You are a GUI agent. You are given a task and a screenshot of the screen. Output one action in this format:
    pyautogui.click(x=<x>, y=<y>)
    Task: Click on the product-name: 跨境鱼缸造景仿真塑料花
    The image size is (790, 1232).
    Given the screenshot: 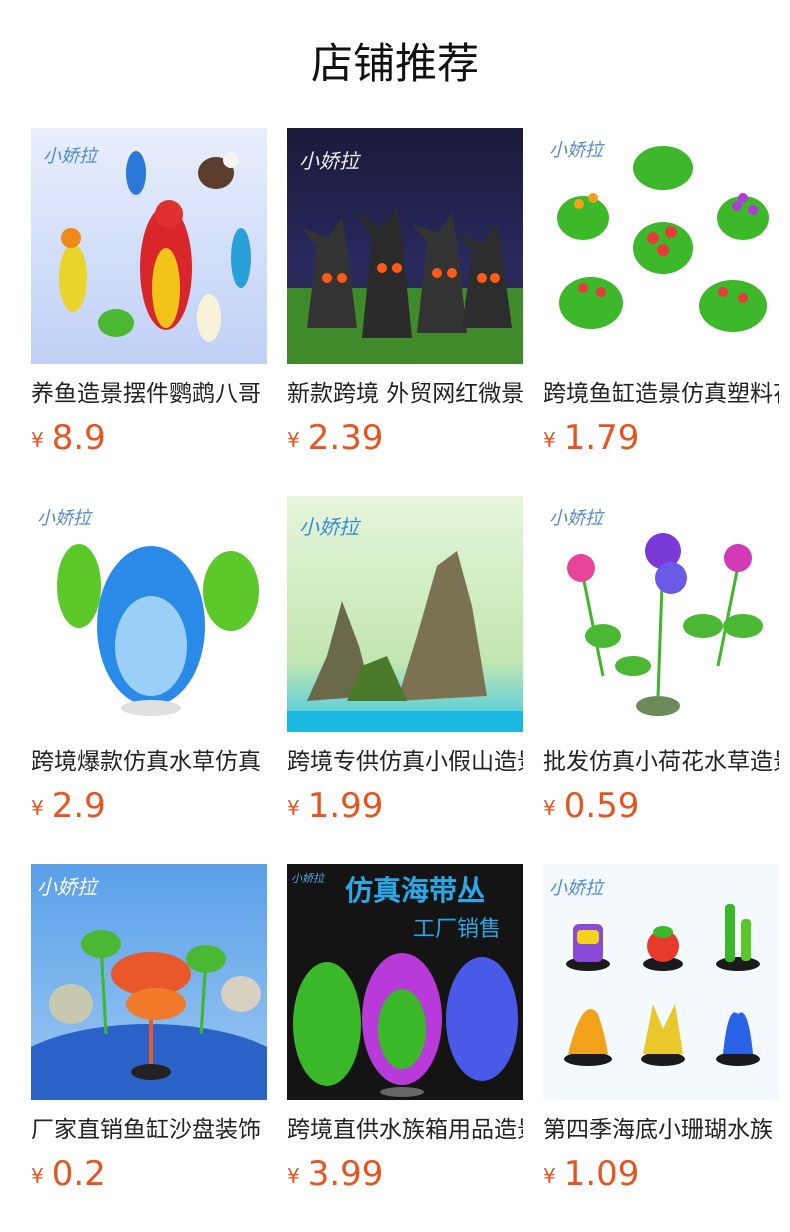 What is the action you would take?
    pyautogui.click(x=661, y=394)
    